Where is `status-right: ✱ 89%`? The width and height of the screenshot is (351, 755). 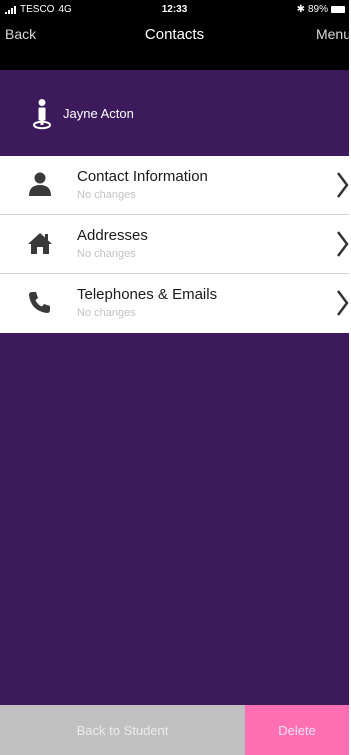 status-right: ✱ 89% is located at coordinates (321, 9).